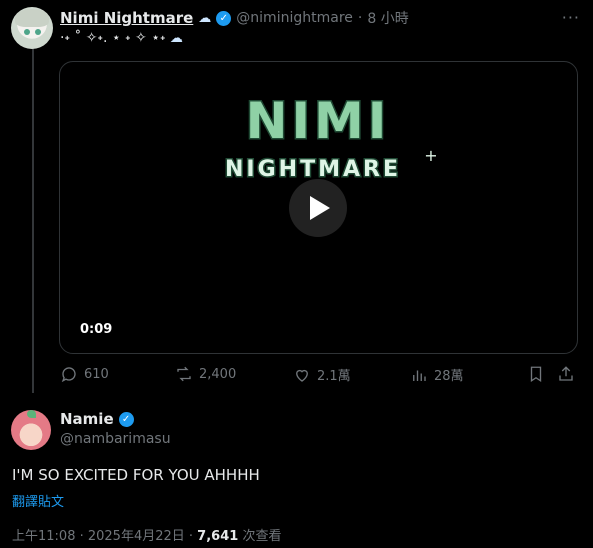  I want to click on sparkle-icon: +, so click(430, 155).